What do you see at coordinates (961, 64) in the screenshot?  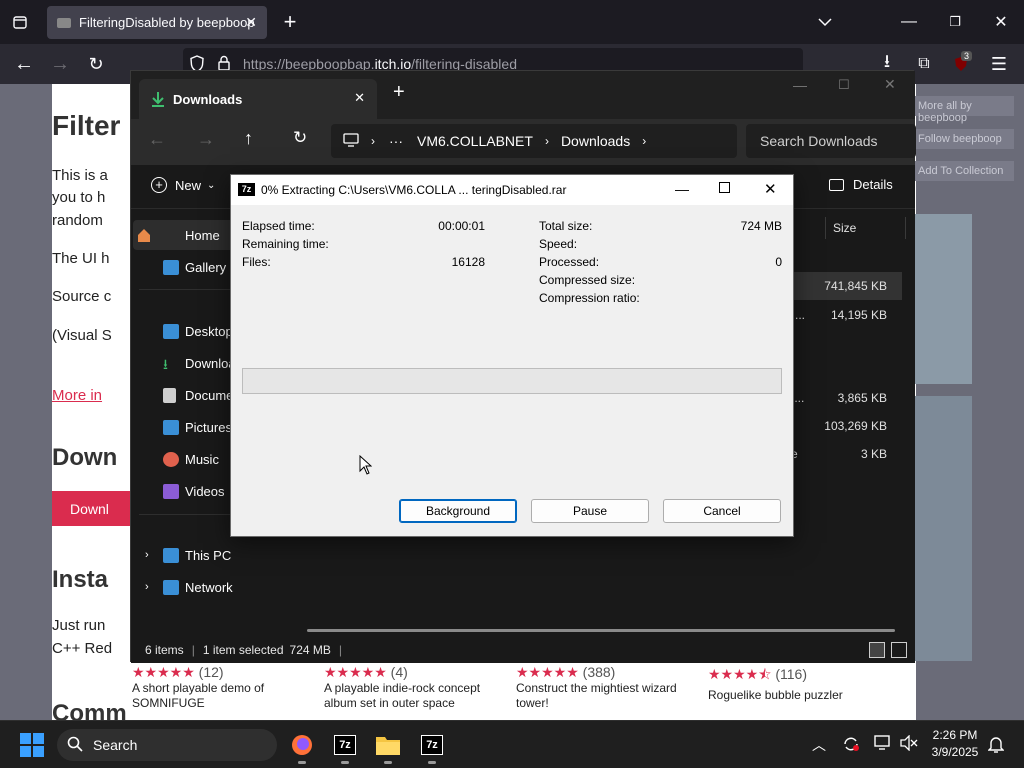 I see `ublock-icon: 3` at bounding box center [961, 64].